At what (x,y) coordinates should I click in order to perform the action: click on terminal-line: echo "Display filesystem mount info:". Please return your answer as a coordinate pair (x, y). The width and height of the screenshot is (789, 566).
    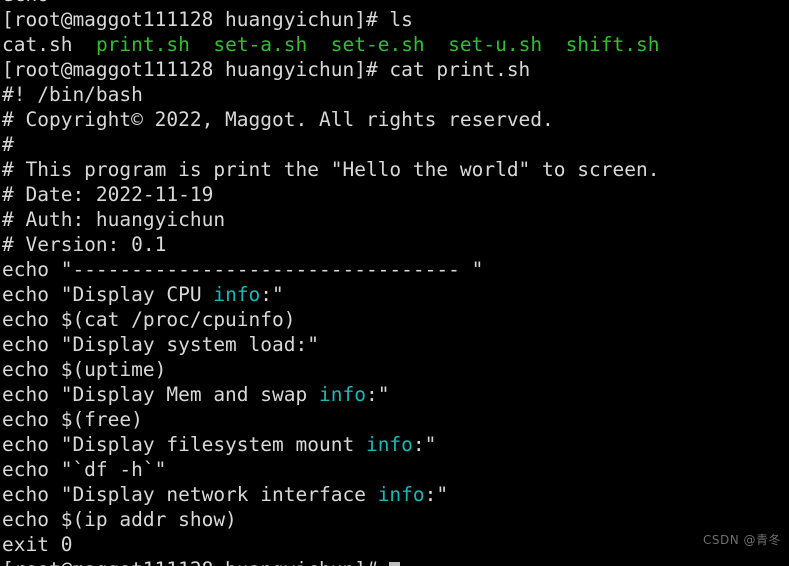
    Looking at the image, I should click on (394, 444).